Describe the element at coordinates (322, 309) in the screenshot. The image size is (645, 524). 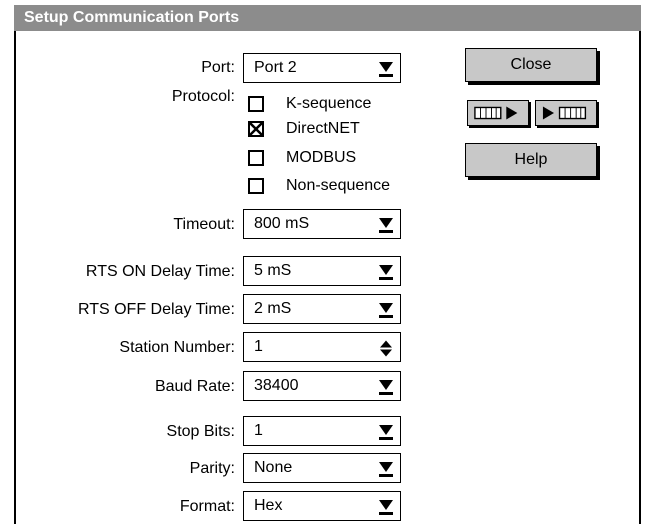
I see `rts-off-delay-dropdown: 2 mS` at that location.